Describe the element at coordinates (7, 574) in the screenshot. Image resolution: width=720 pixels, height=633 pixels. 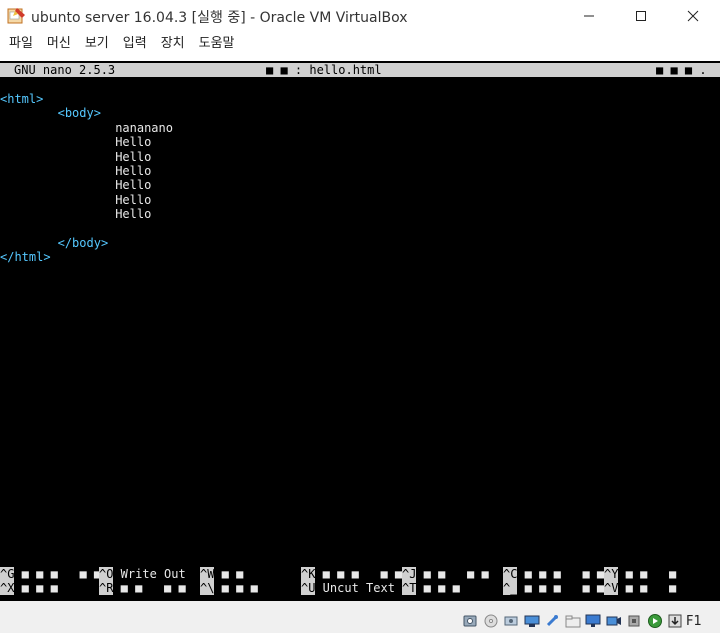
I see `shortcut-key: ^G` at that location.